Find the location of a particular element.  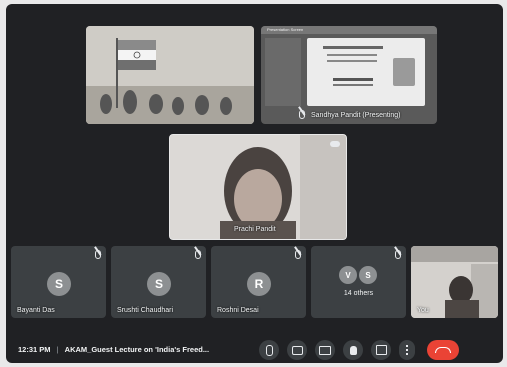

present-icon is located at coordinates (381, 350).